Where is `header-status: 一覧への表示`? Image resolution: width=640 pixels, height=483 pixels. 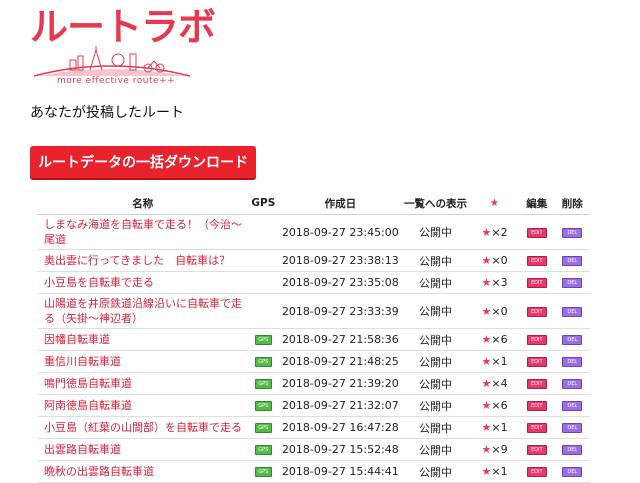 header-status: 一覧への表示 is located at coordinates (435, 203).